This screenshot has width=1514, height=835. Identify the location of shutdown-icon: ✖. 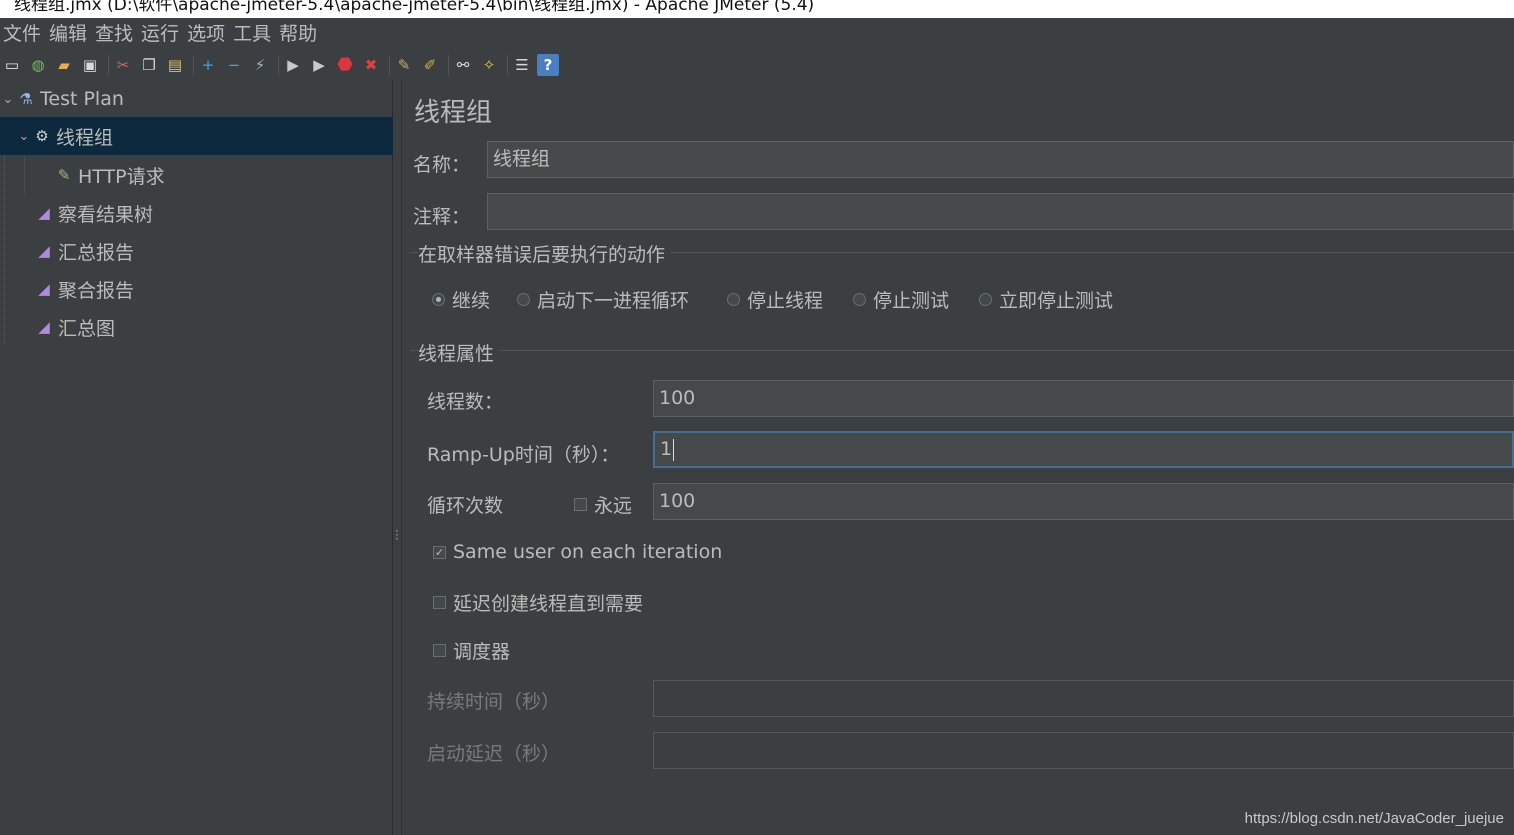
(371, 65).